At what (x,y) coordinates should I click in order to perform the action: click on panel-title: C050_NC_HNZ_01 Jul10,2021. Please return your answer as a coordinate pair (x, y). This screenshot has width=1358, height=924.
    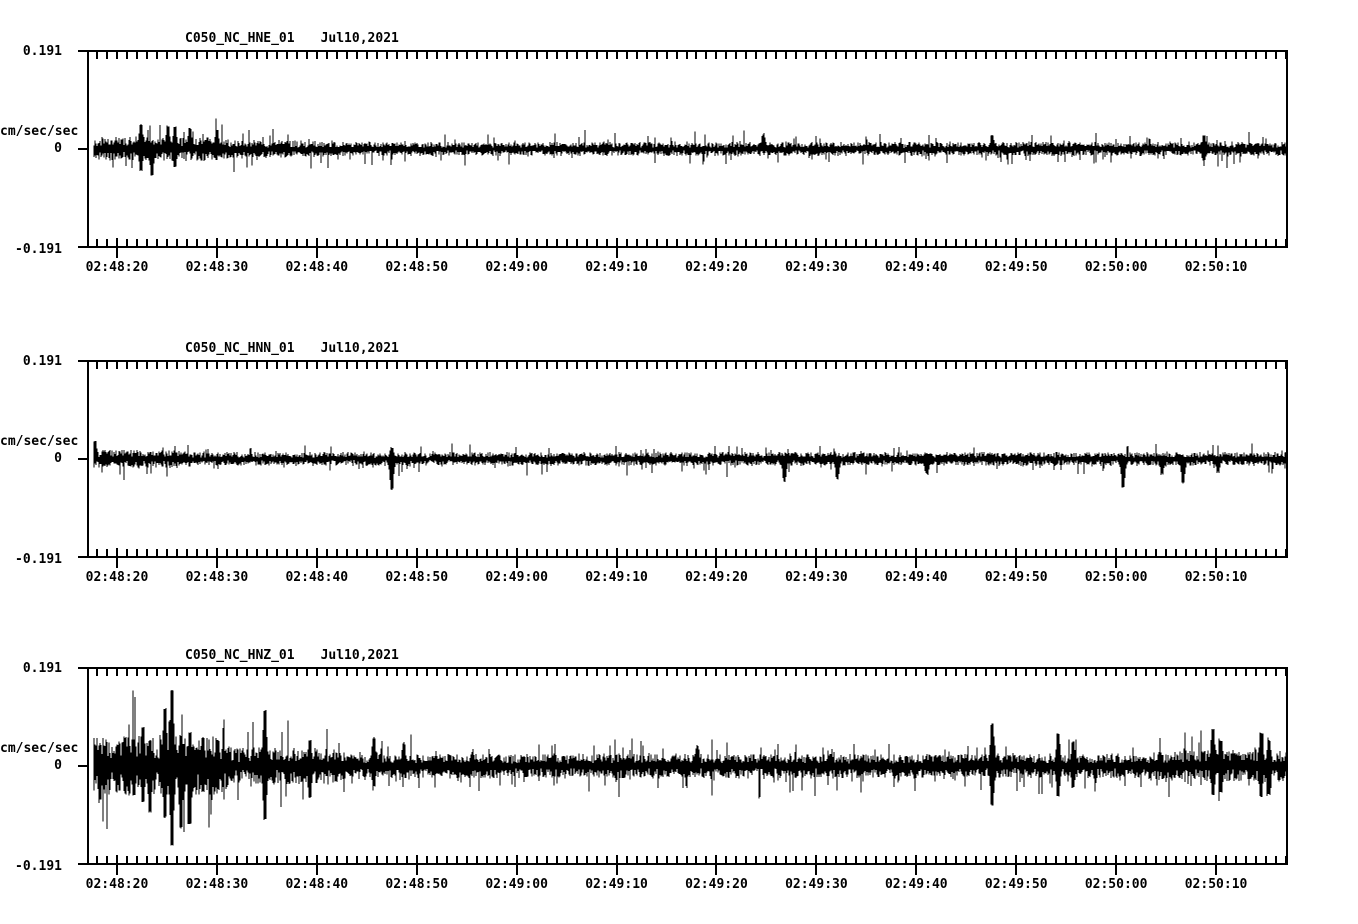
    Looking at the image, I should click on (292, 655).